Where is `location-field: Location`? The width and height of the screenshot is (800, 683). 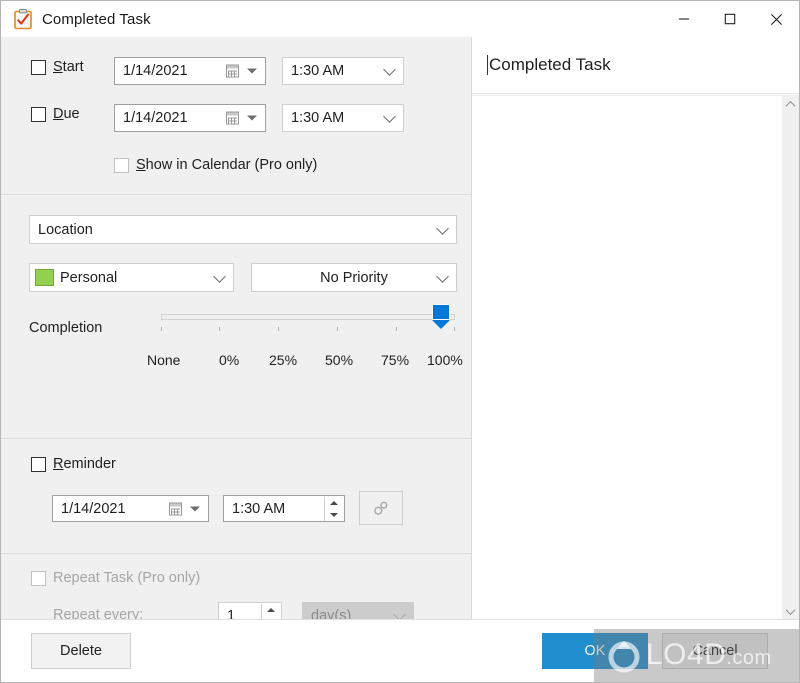
location-field: Location is located at coordinates (243, 229).